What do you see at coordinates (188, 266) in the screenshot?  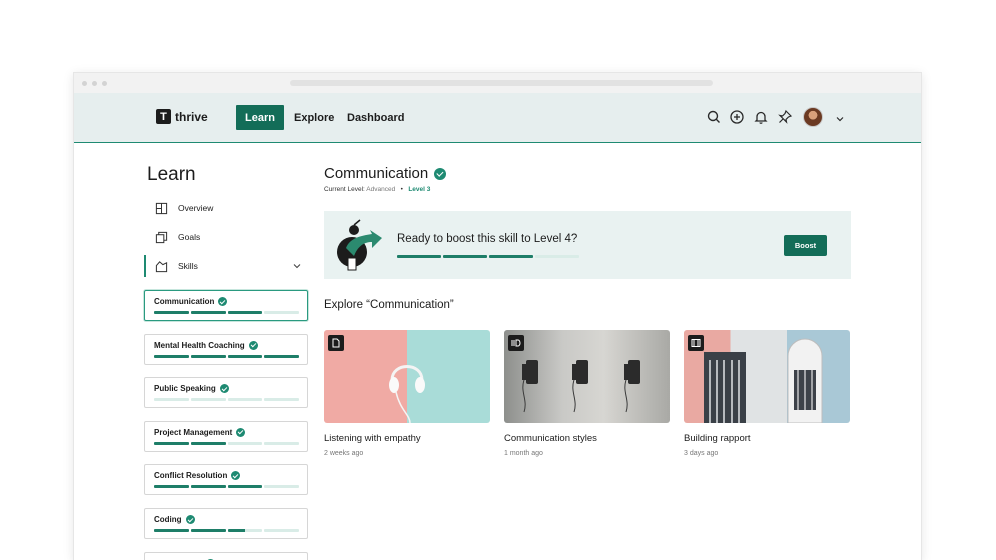 I see `sidebar-item-label: Skills` at bounding box center [188, 266].